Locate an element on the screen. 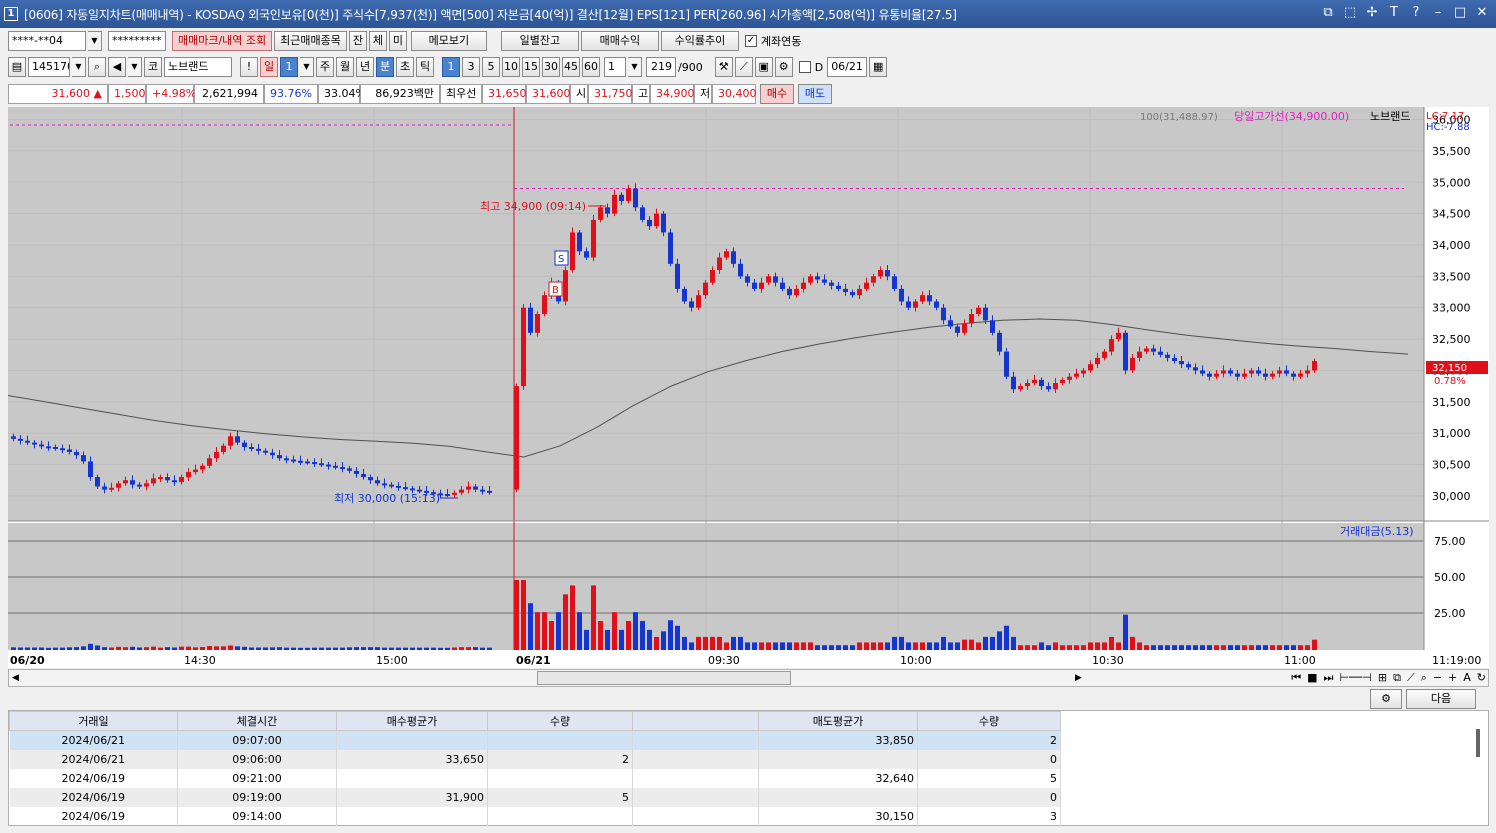 The width and height of the screenshot is (1496, 833). date-input: 06/21 is located at coordinates (847, 67).